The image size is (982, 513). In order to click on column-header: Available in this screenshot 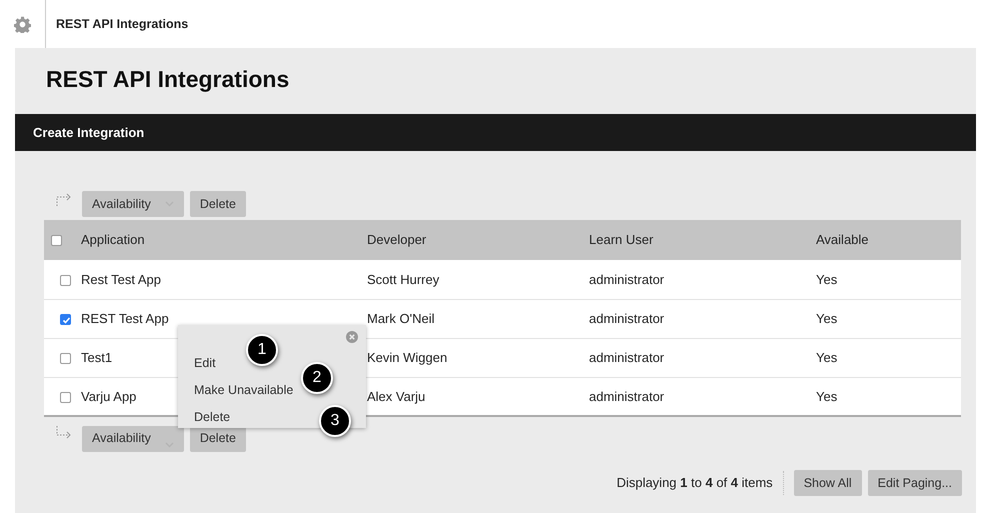, I will do `click(842, 240)`.